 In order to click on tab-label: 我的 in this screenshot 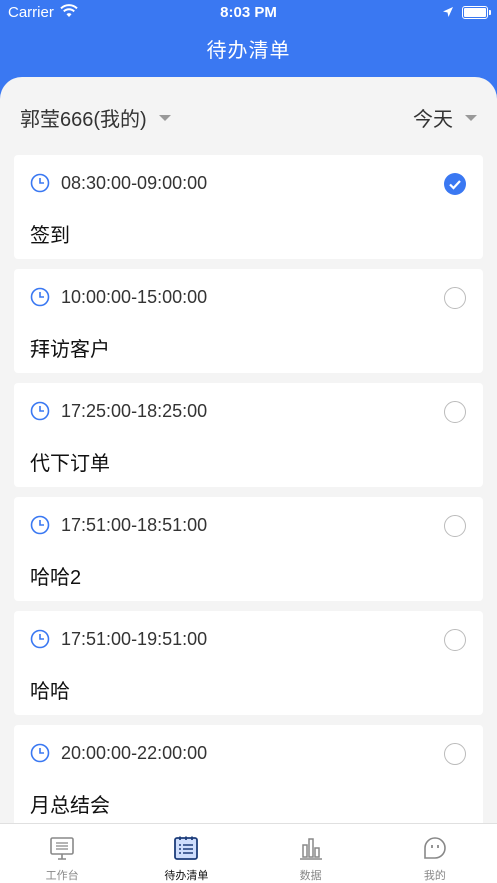, I will do `click(434, 876)`.